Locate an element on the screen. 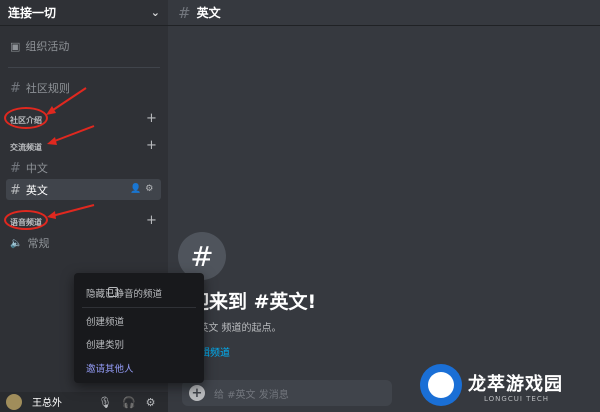  watermark-subtitle: LONGCUI TECH is located at coordinates (516, 399).